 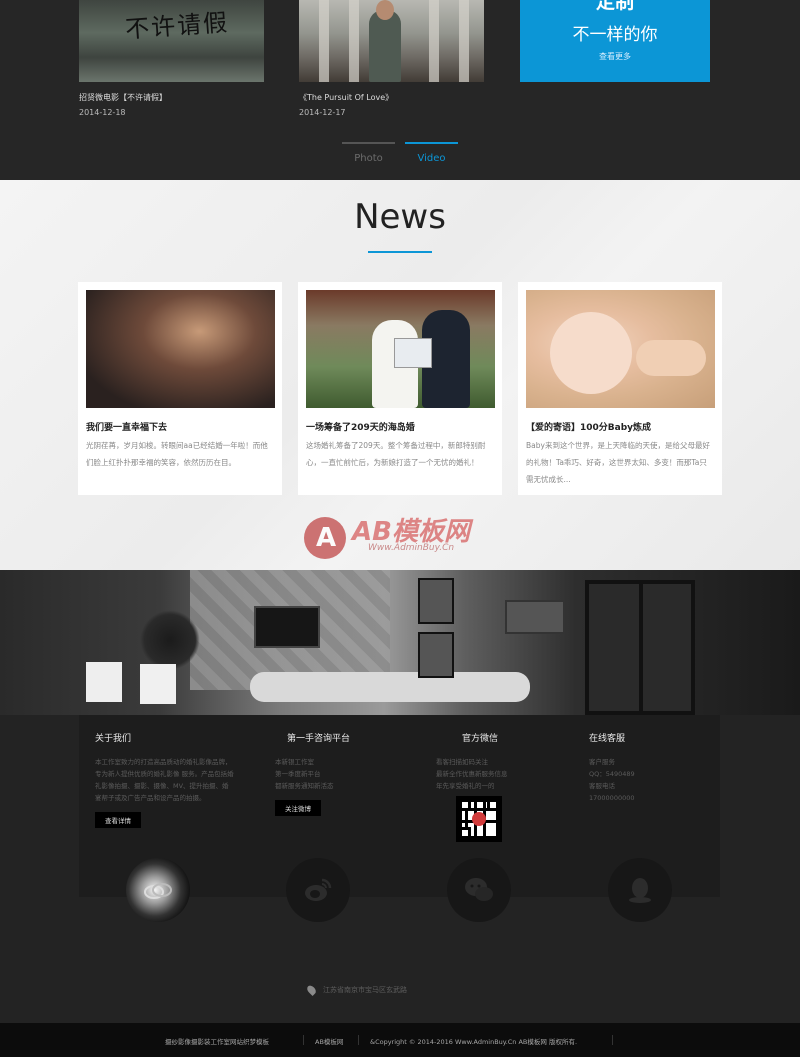 I want to click on news-title: 我们要一直幸福下去, so click(x=180, y=426).